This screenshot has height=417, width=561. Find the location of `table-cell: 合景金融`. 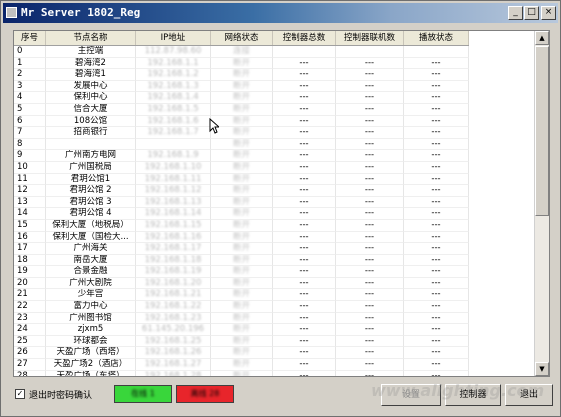

table-cell: 合景金融 is located at coordinates (91, 272).